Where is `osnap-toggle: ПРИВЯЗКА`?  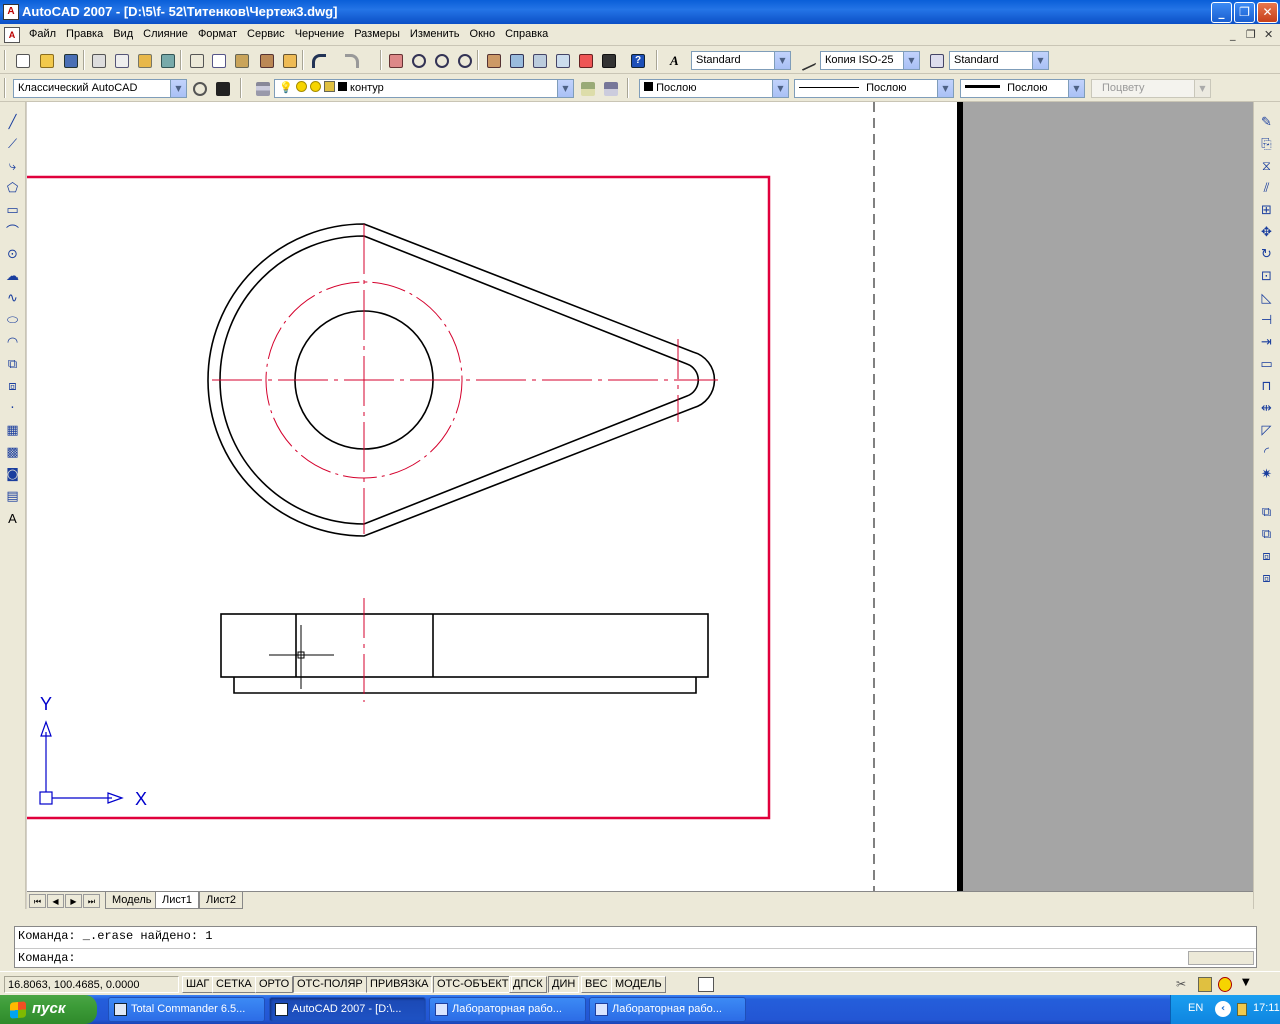 osnap-toggle: ПРИВЯЗКА is located at coordinates (399, 984).